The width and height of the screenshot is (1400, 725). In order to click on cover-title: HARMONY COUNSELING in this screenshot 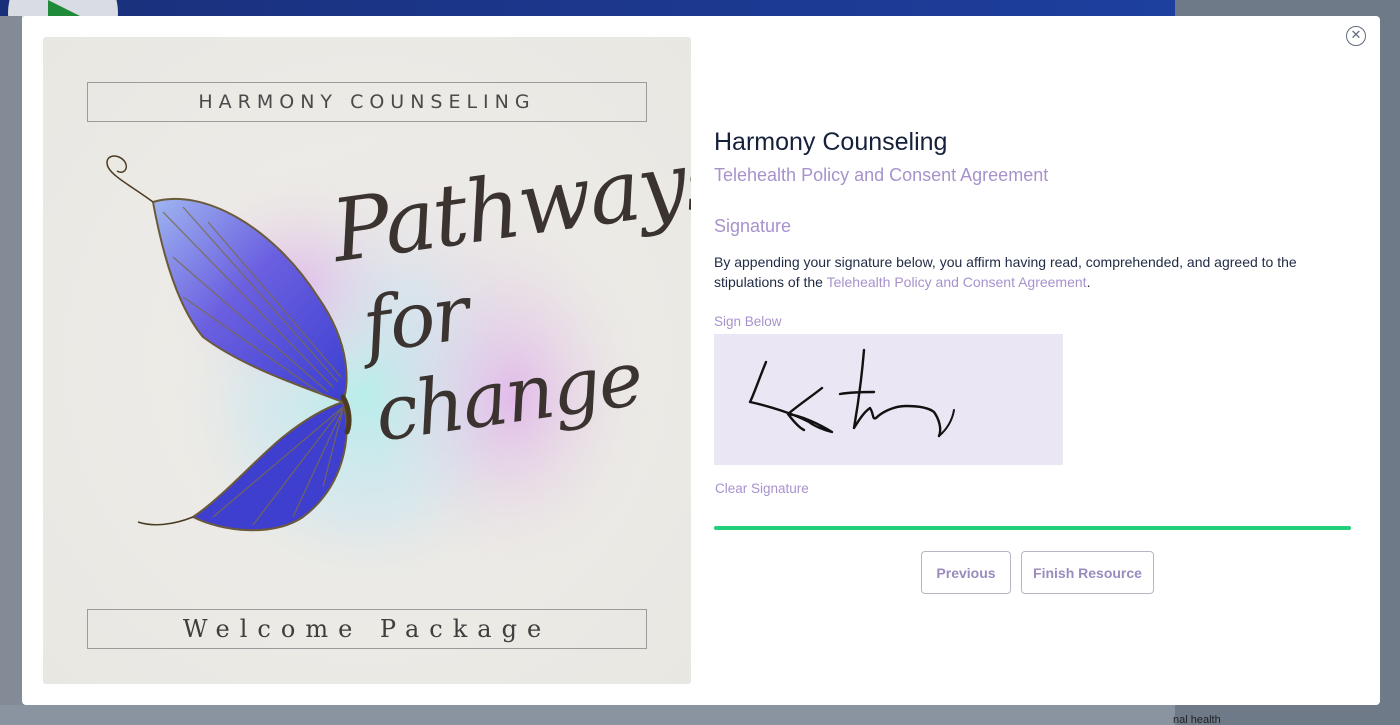, I will do `click(367, 102)`.